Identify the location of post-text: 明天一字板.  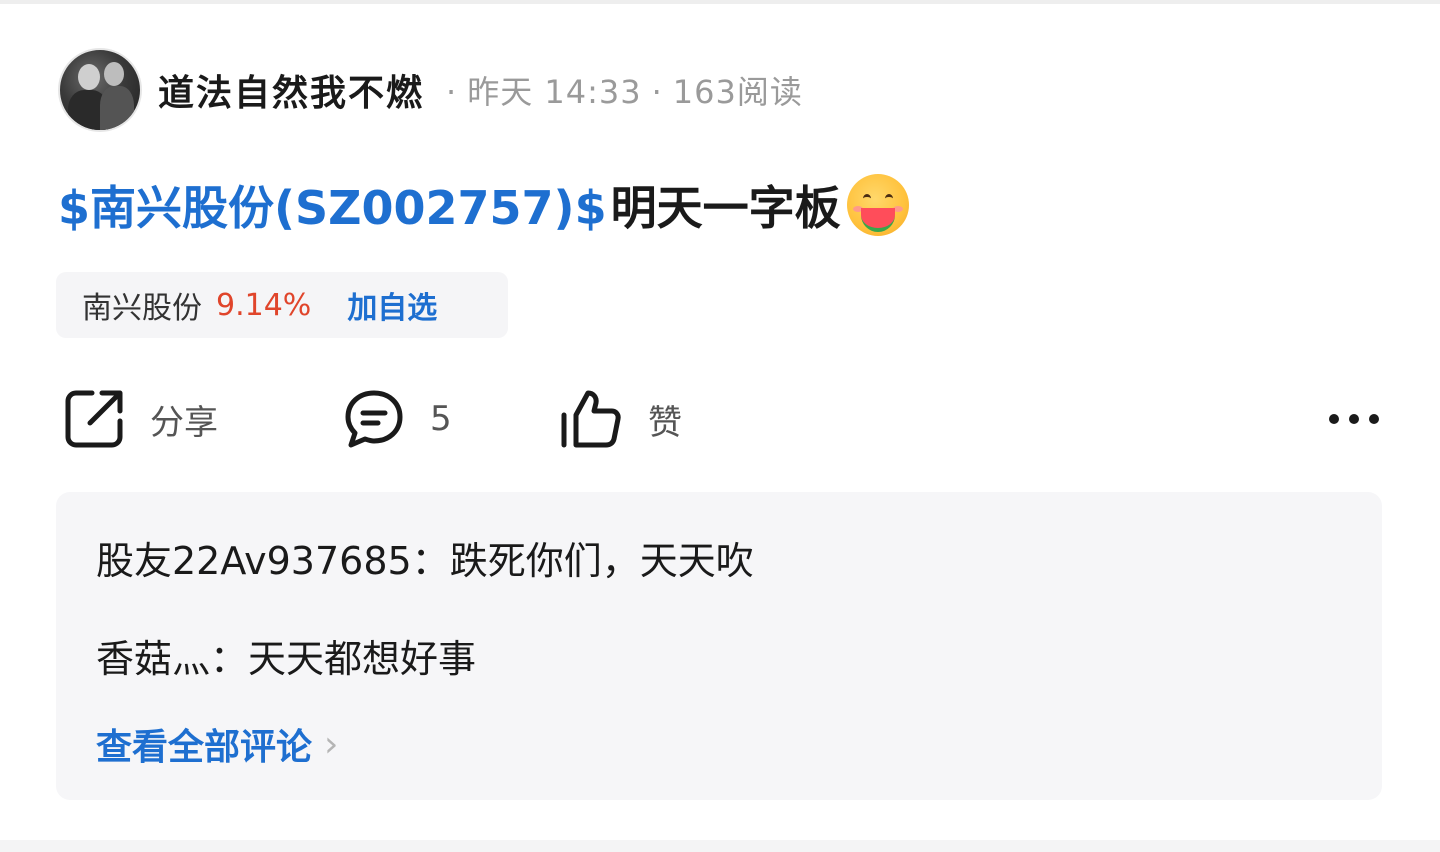
(725, 208).